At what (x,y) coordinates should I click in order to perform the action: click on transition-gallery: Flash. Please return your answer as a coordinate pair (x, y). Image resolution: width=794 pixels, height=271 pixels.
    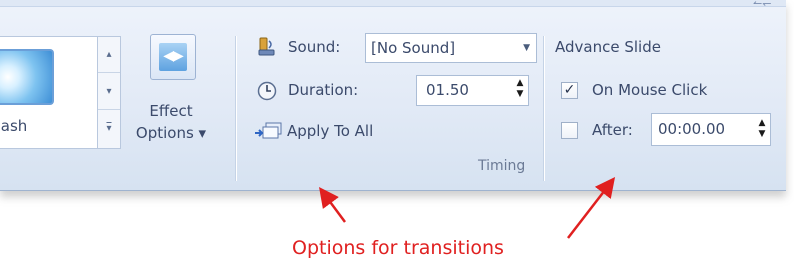
    Looking at the image, I should click on (49, 92).